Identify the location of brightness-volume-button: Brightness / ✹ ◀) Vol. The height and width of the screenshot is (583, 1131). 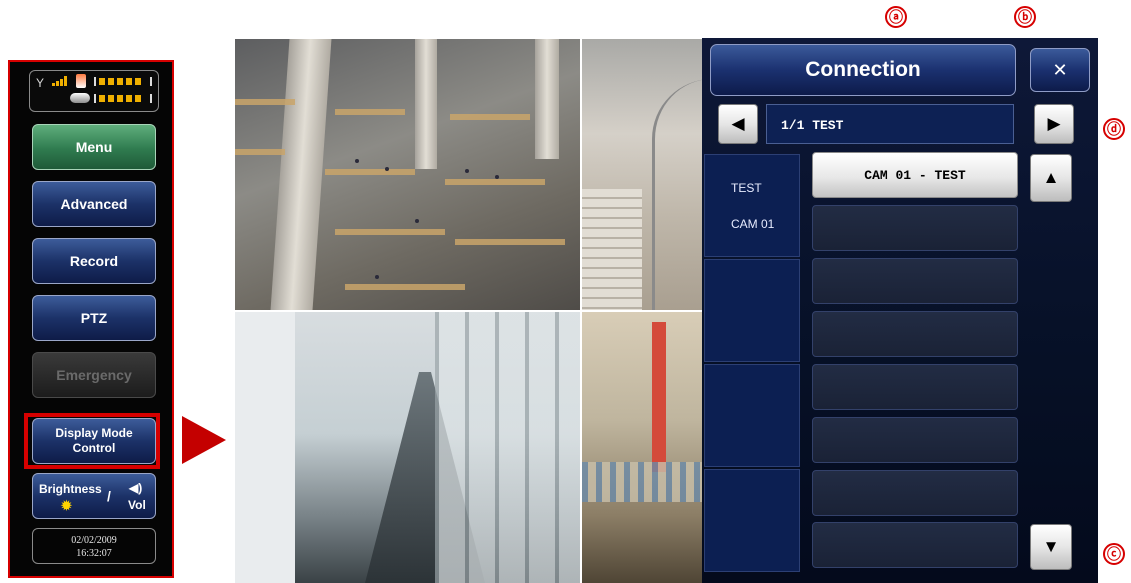
(94, 496).